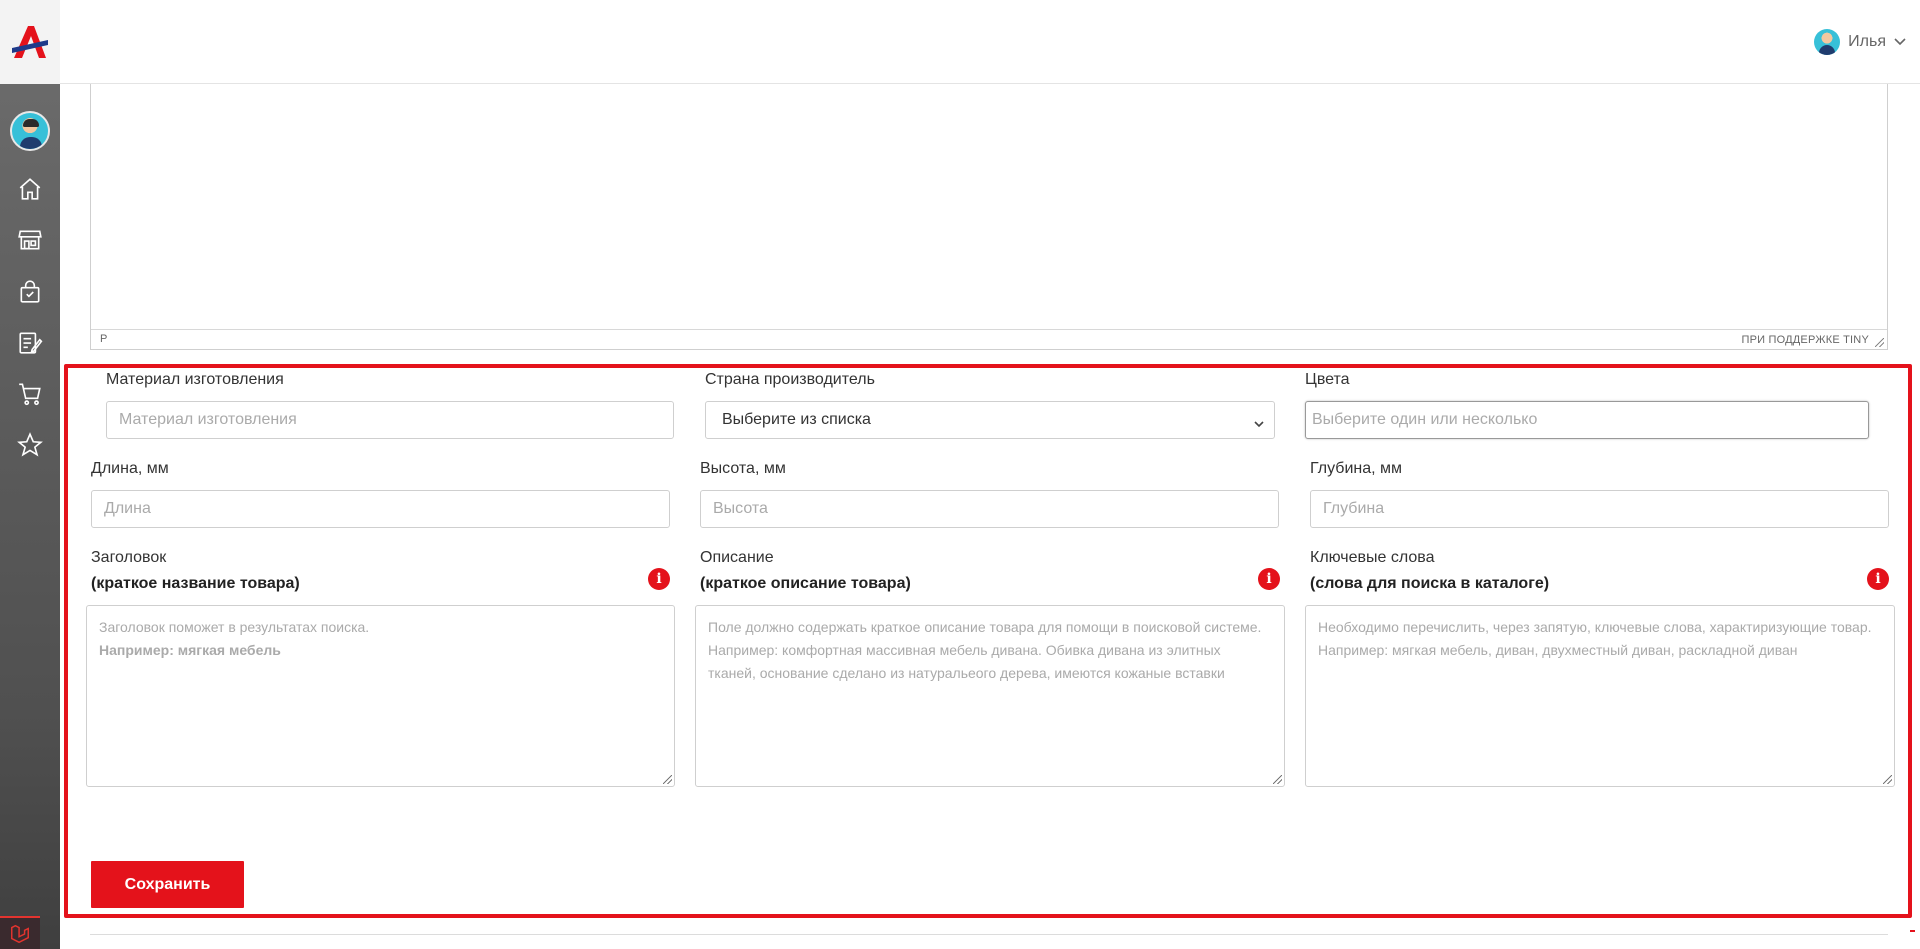 Image resolution: width=1920 pixels, height=949 pixels. What do you see at coordinates (30, 445) in the screenshot?
I see `star-icon` at bounding box center [30, 445].